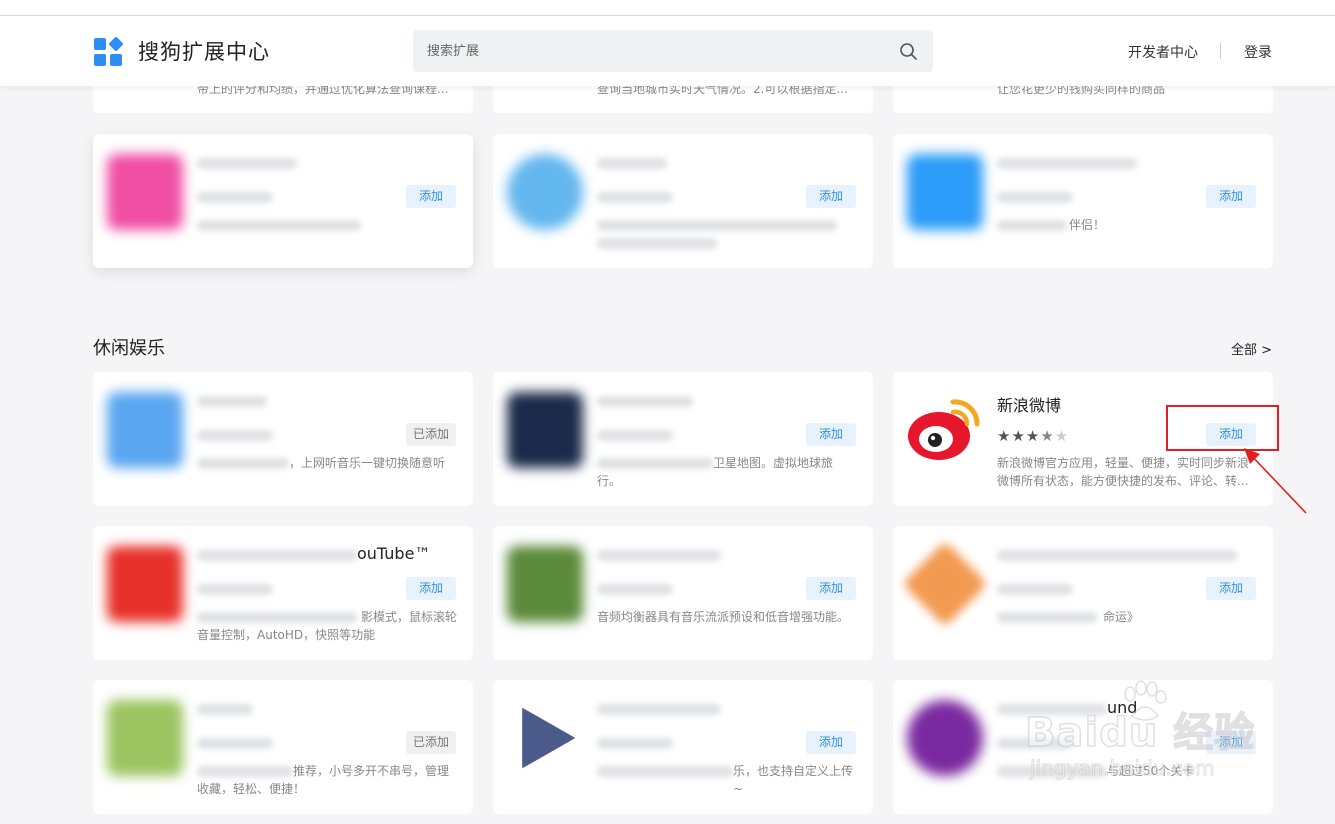 This screenshot has height=824, width=1335. Describe the element at coordinates (667, 8) in the screenshot. I see `browser-top-strip` at that location.